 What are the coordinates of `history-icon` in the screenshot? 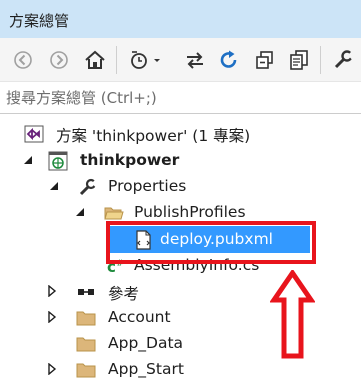 It's located at (146, 60).